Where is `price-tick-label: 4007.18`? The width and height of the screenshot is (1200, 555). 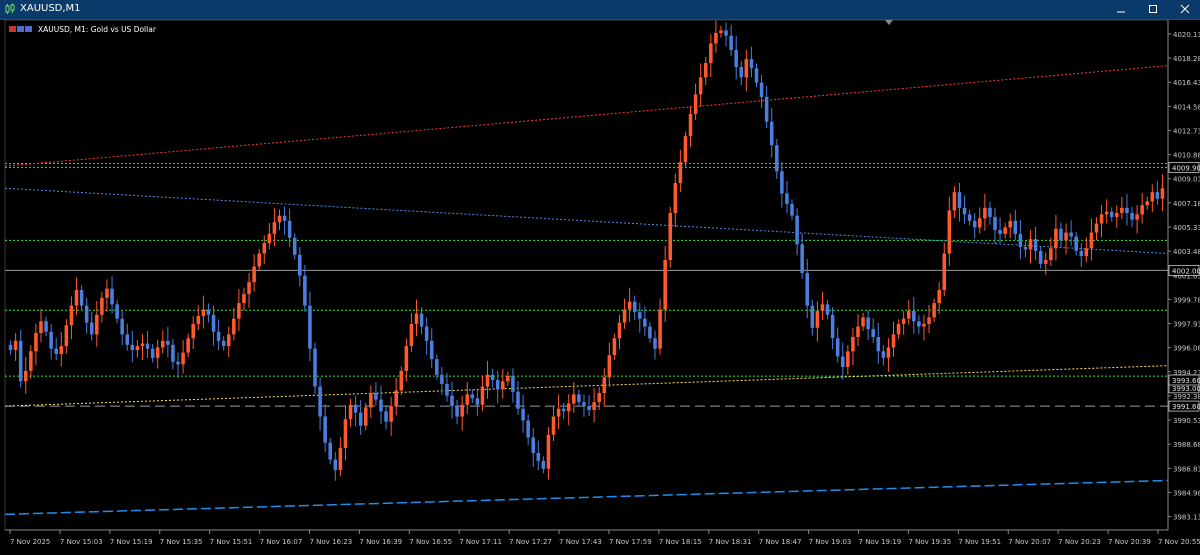 price-tick-label: 4007.18 is located at coordinates (1186, 204).